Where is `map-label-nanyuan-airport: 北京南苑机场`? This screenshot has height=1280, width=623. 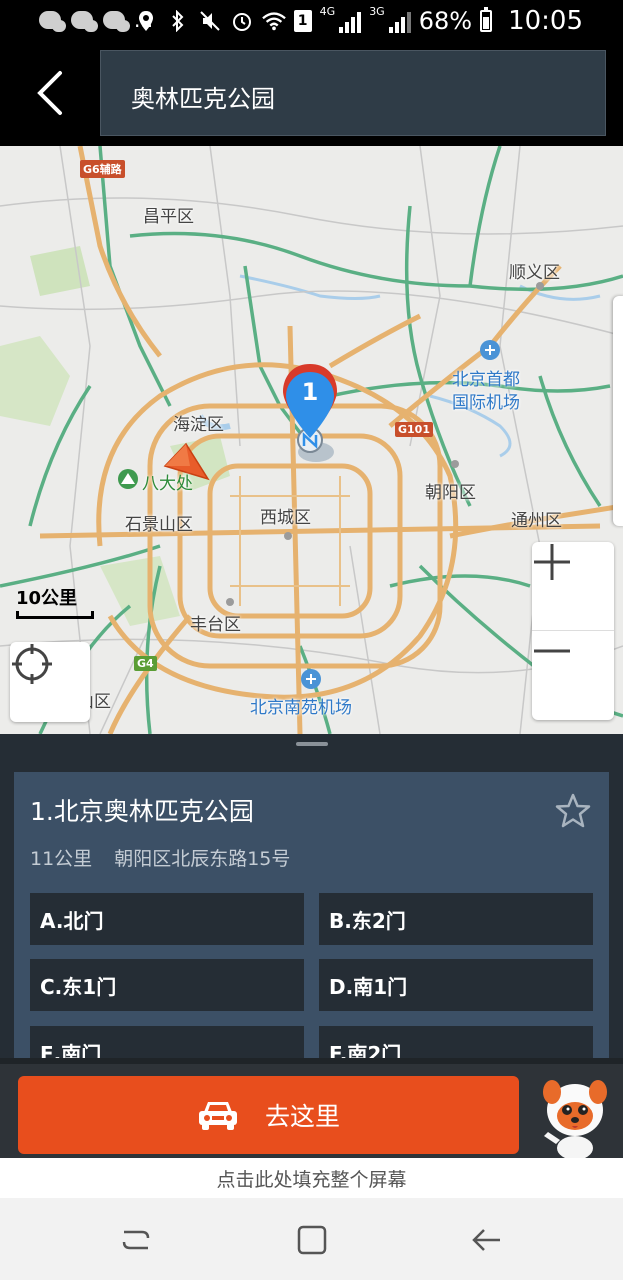 map-label-nanyuan-airport: 北京南苑机场 is located at coordinates (301, 708).